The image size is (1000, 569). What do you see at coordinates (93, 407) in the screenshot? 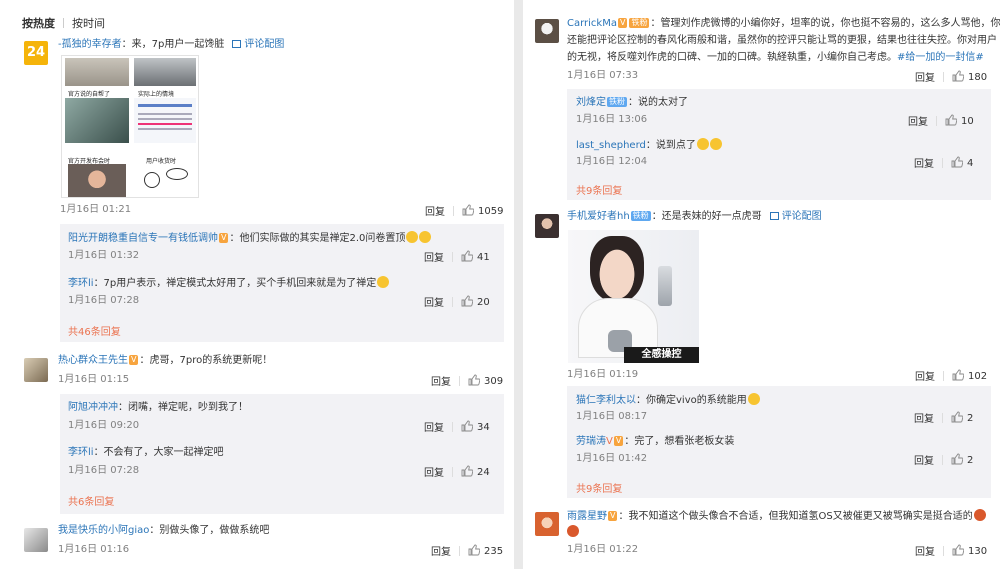
I see `replier-name: 阿旭冲冲冲` at bounding box center [93, 407].